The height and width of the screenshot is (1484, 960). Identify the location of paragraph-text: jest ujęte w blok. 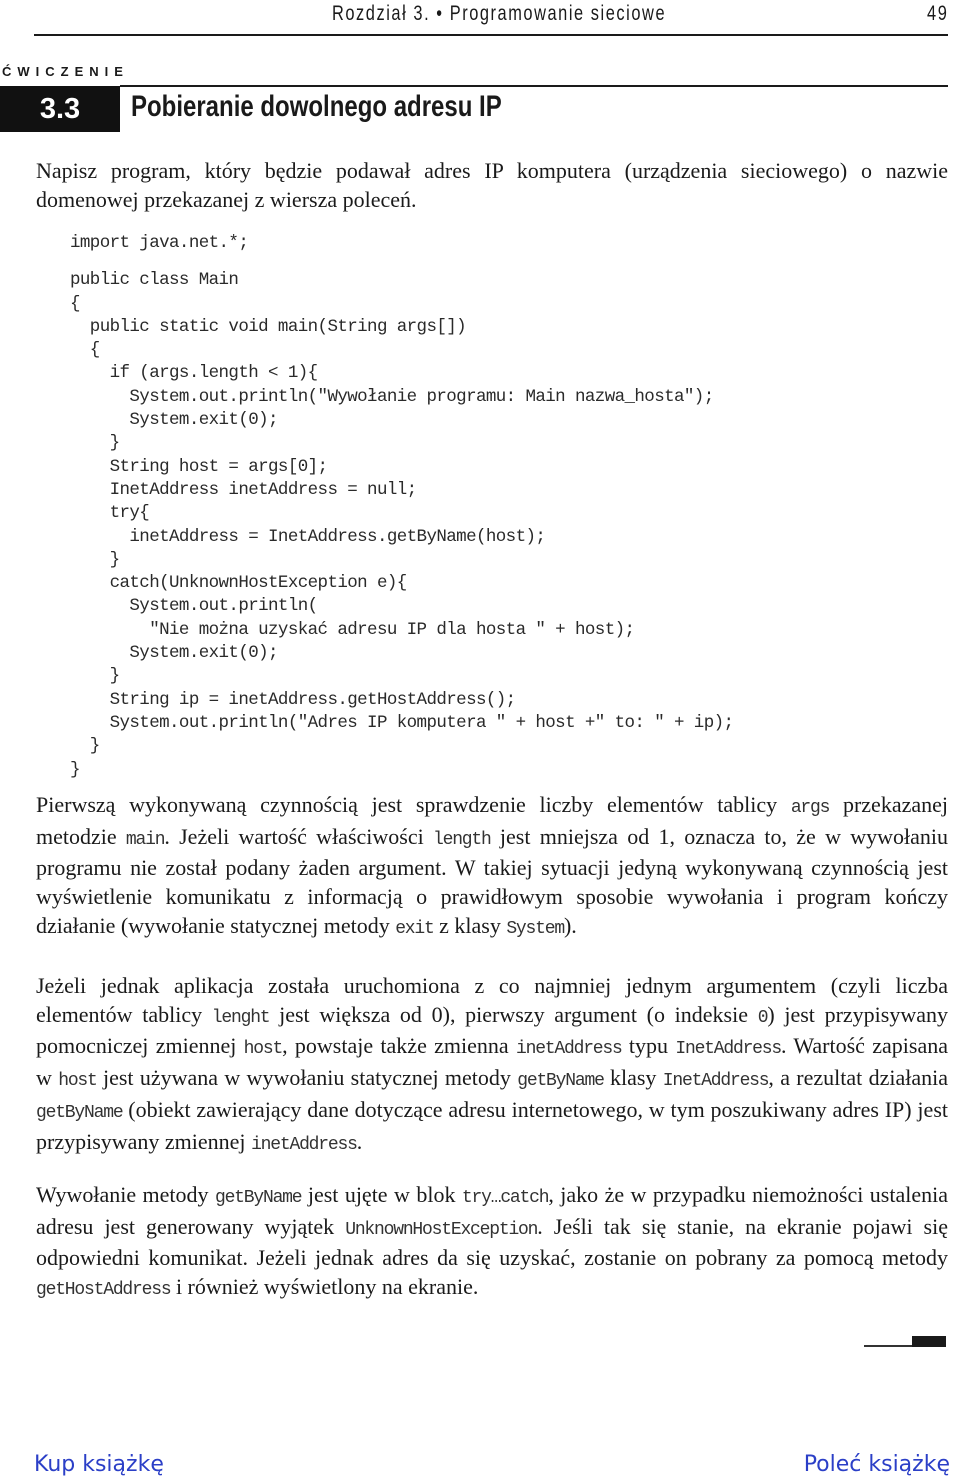
(381, 1194).